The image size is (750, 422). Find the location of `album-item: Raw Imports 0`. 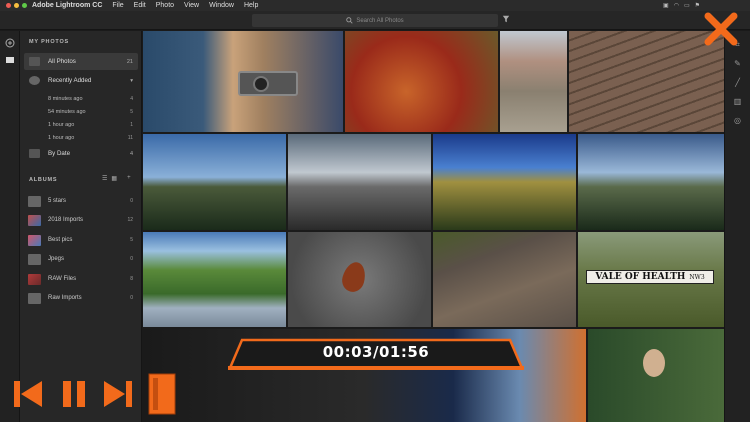

album-item: Raw Imports 0 is located at coordinates (81, 298).